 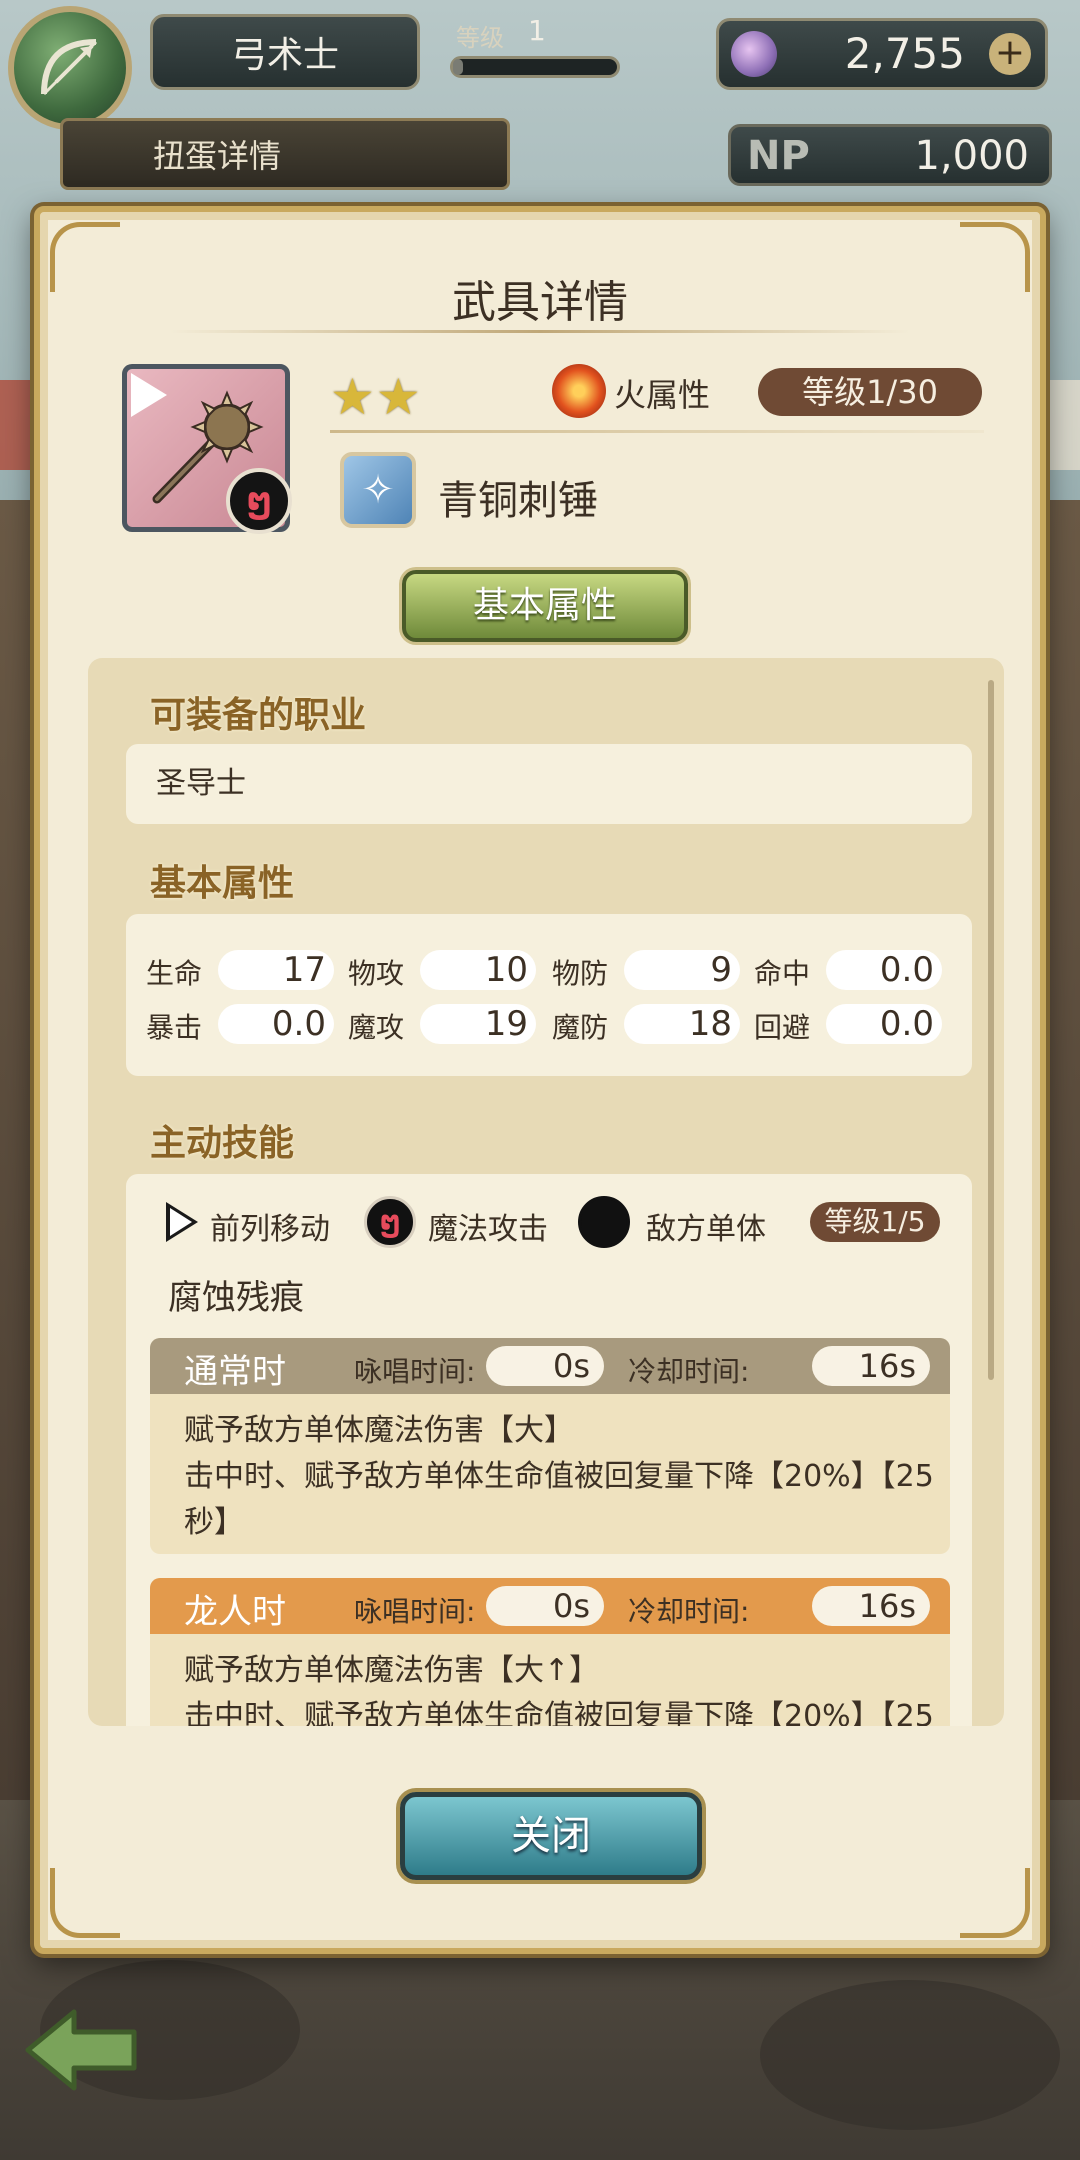 I want to click on front-move-icon-inner, so click(x=181, y=1222).